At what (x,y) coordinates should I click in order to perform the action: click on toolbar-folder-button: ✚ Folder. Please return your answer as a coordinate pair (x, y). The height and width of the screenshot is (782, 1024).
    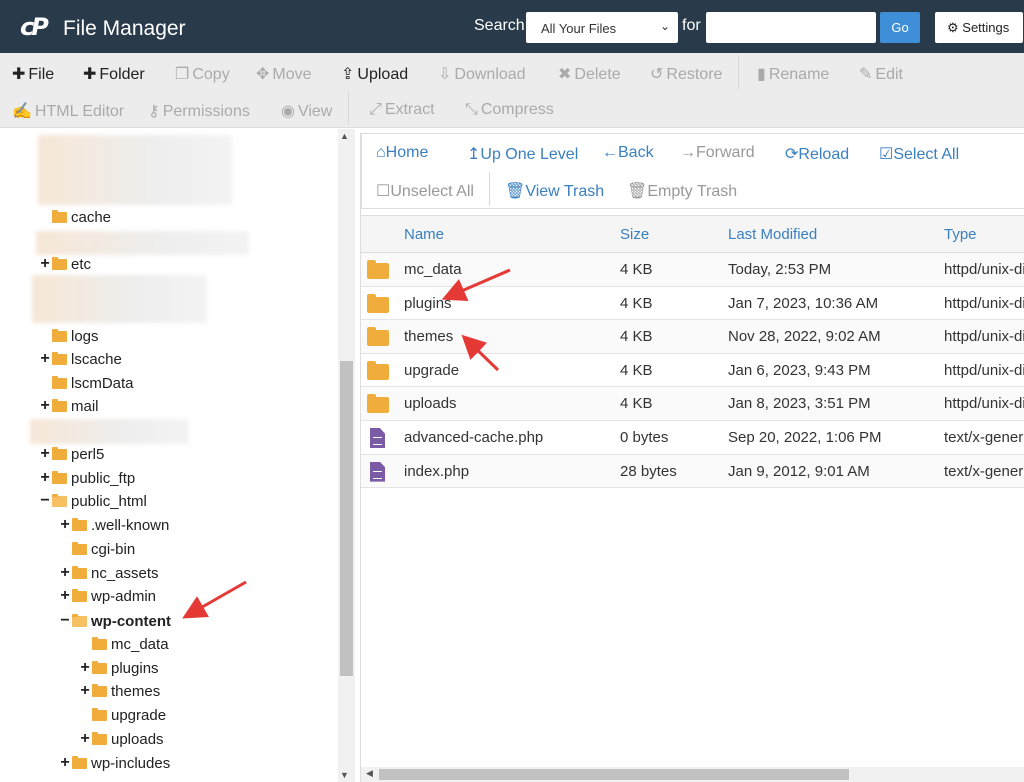
    Looking at the image, I should click on (114, 74).